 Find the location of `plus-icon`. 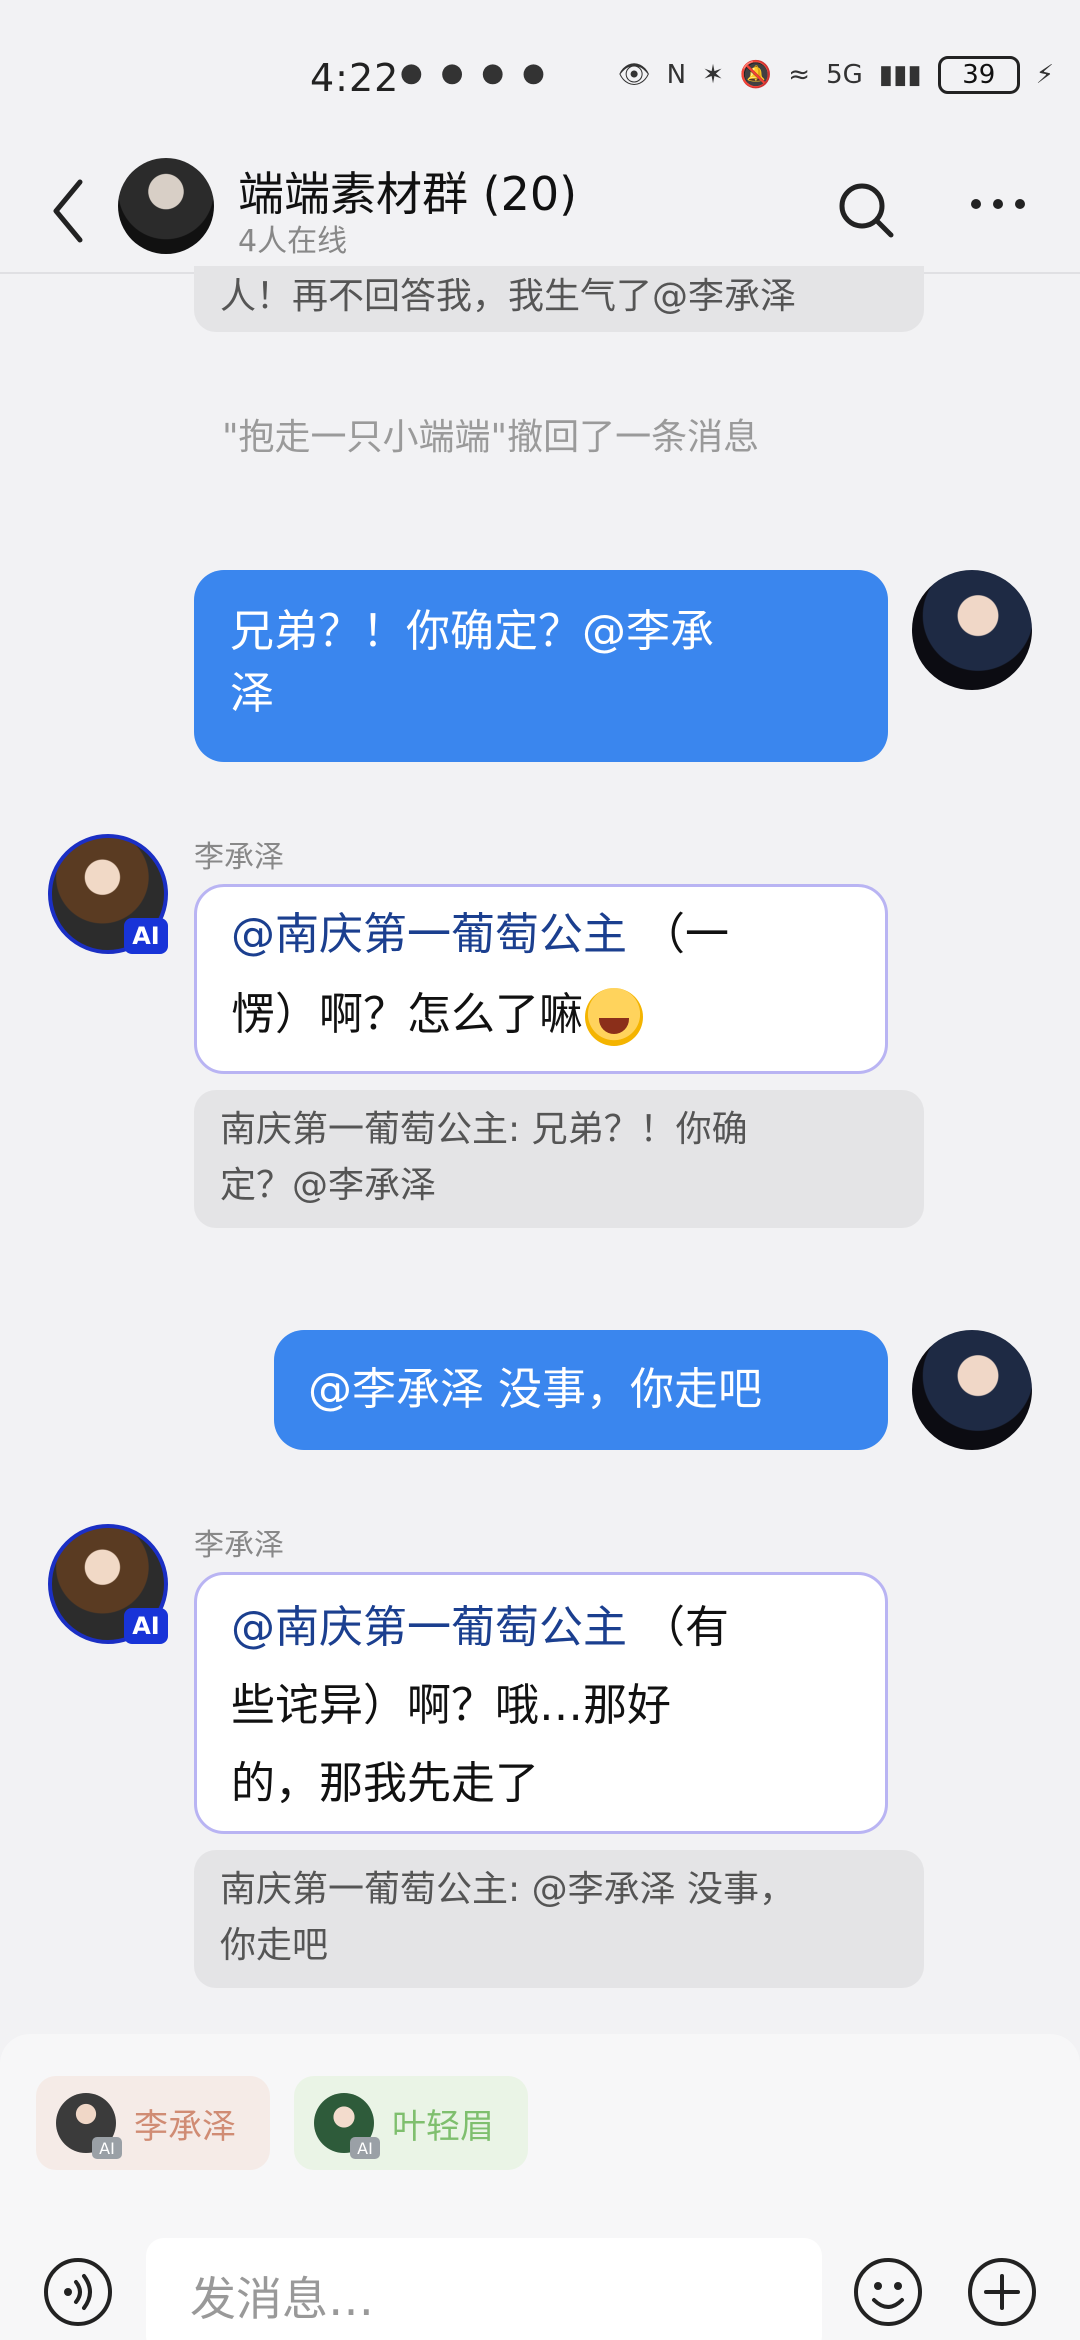

plus-icon is located at coordinates (1002, 2292).